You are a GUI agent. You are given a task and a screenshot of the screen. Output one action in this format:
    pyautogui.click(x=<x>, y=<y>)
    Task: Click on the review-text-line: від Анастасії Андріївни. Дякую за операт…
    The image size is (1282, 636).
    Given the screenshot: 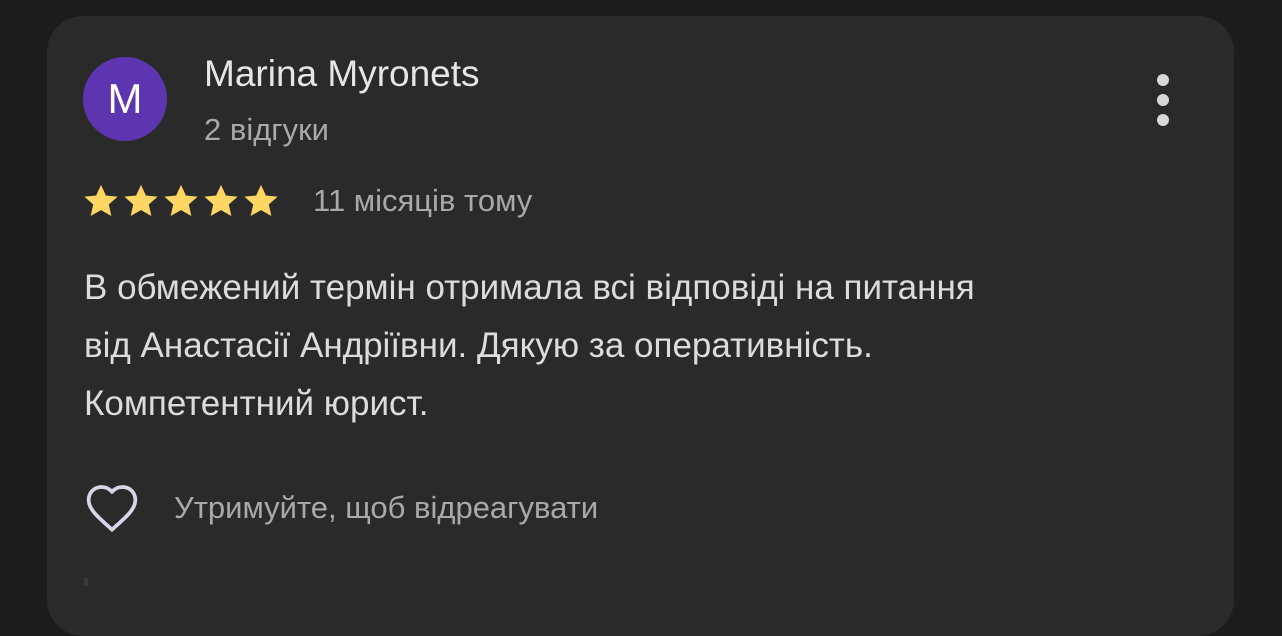 What is the action you would take?
    pyautogui.click(x=478, y=345)
    